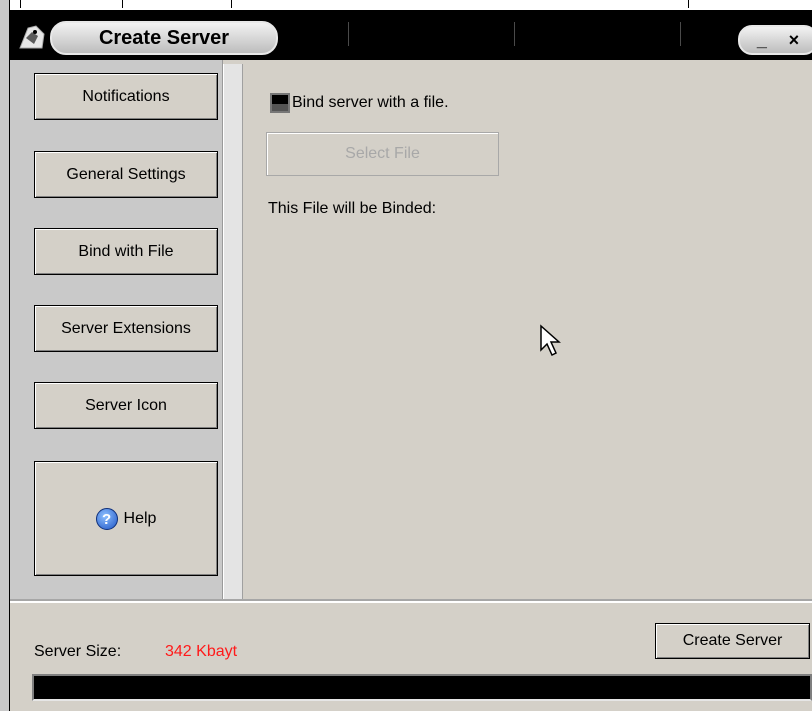 This screenshot has width=812, height=711. Describe the element at coordinates (164, 38) in the screenshot. I see `window-title: Create Server` at that location.